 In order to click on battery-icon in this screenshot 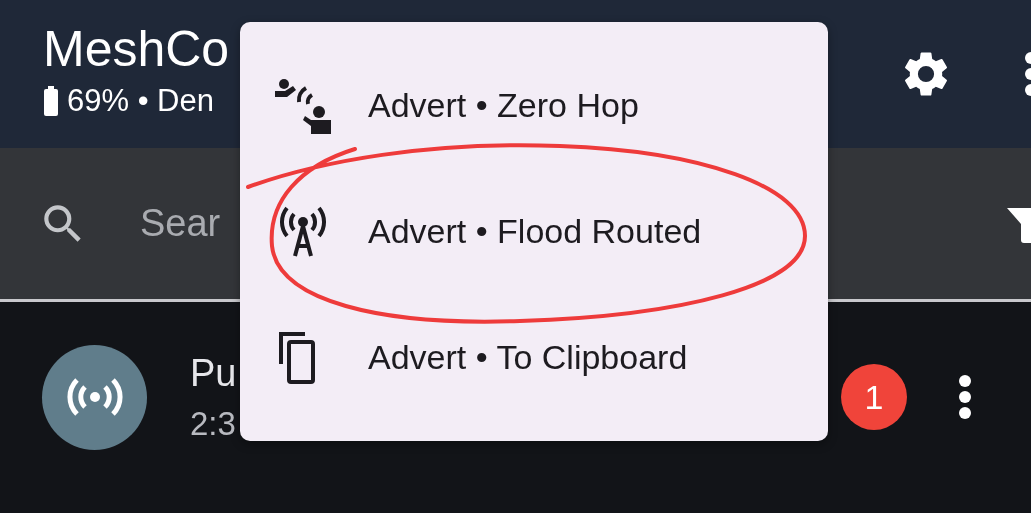, I will do `click(51, 101)`.